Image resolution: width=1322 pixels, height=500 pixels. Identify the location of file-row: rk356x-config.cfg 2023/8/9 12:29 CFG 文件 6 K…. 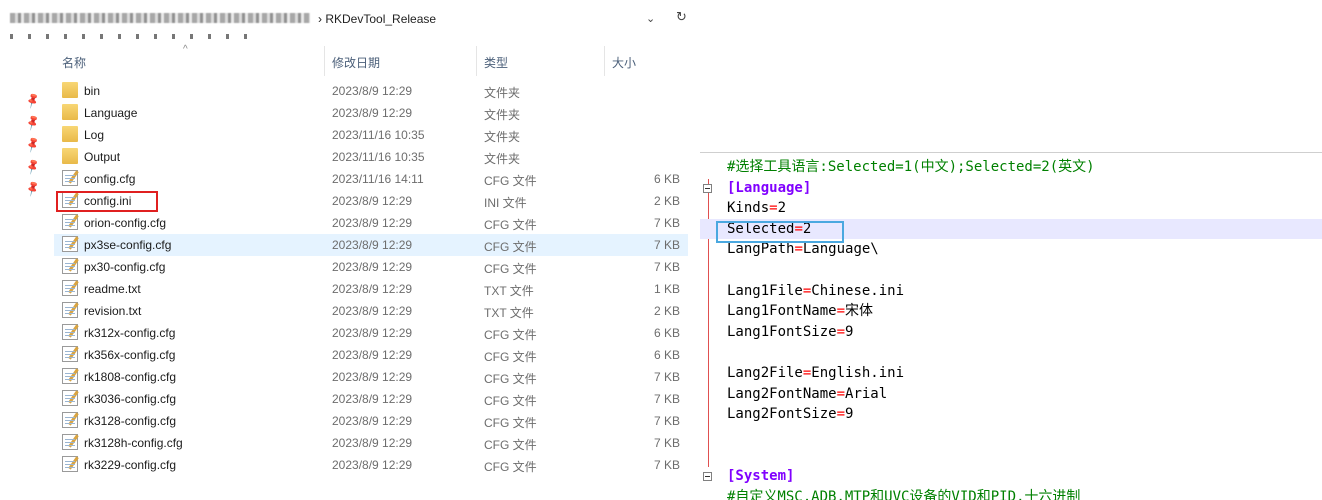
(371, 355).